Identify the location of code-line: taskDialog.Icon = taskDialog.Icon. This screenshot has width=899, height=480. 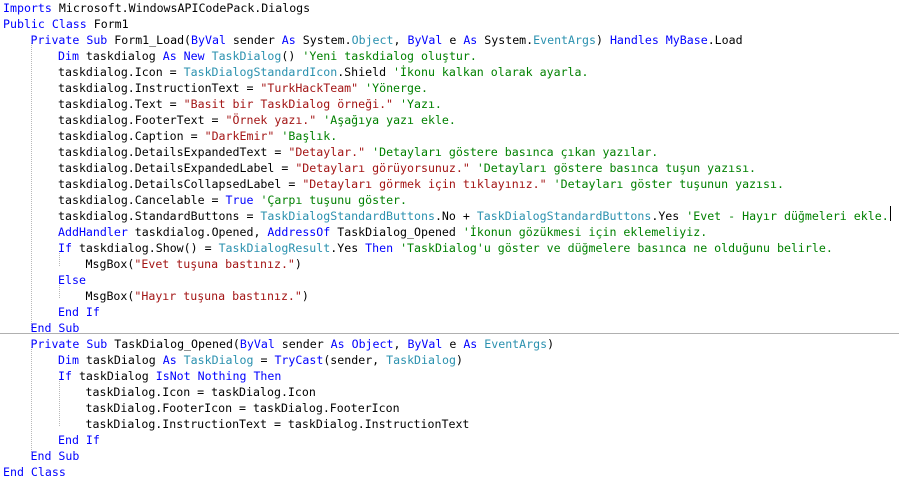
(201, 392).